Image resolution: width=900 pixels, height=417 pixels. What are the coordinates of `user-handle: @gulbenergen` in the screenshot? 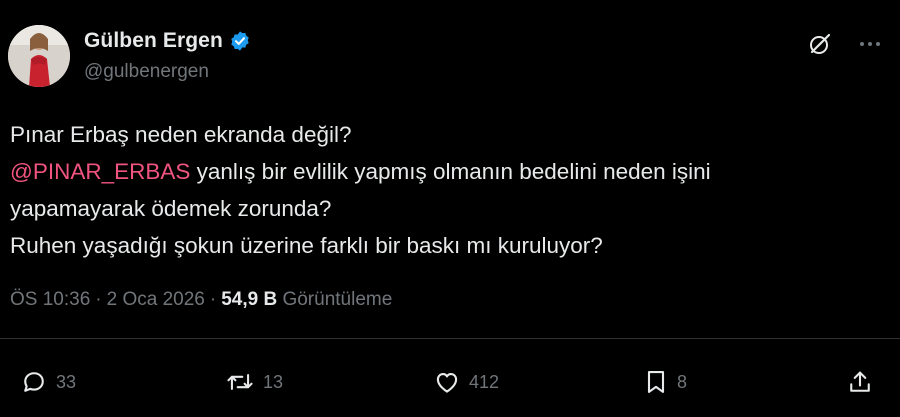 It's located at (146, 72).